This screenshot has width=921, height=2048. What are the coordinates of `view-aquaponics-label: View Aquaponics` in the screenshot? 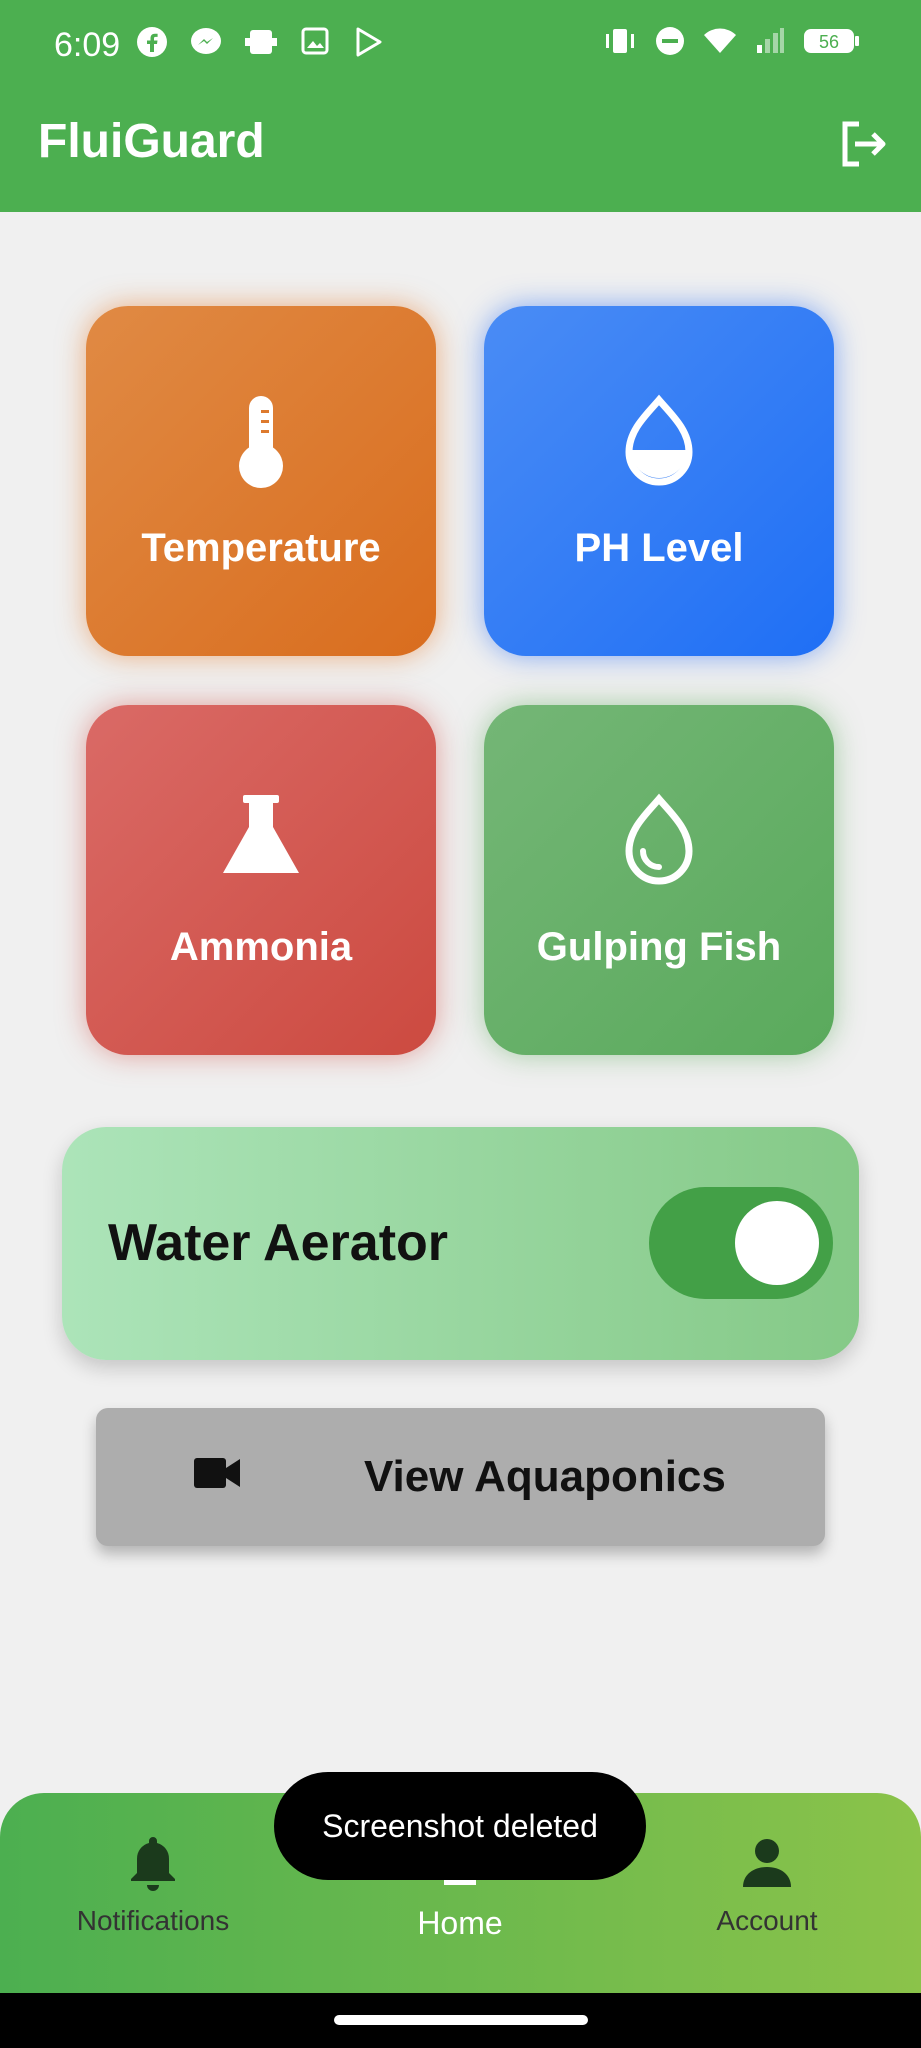 It's located at (545, 1476).